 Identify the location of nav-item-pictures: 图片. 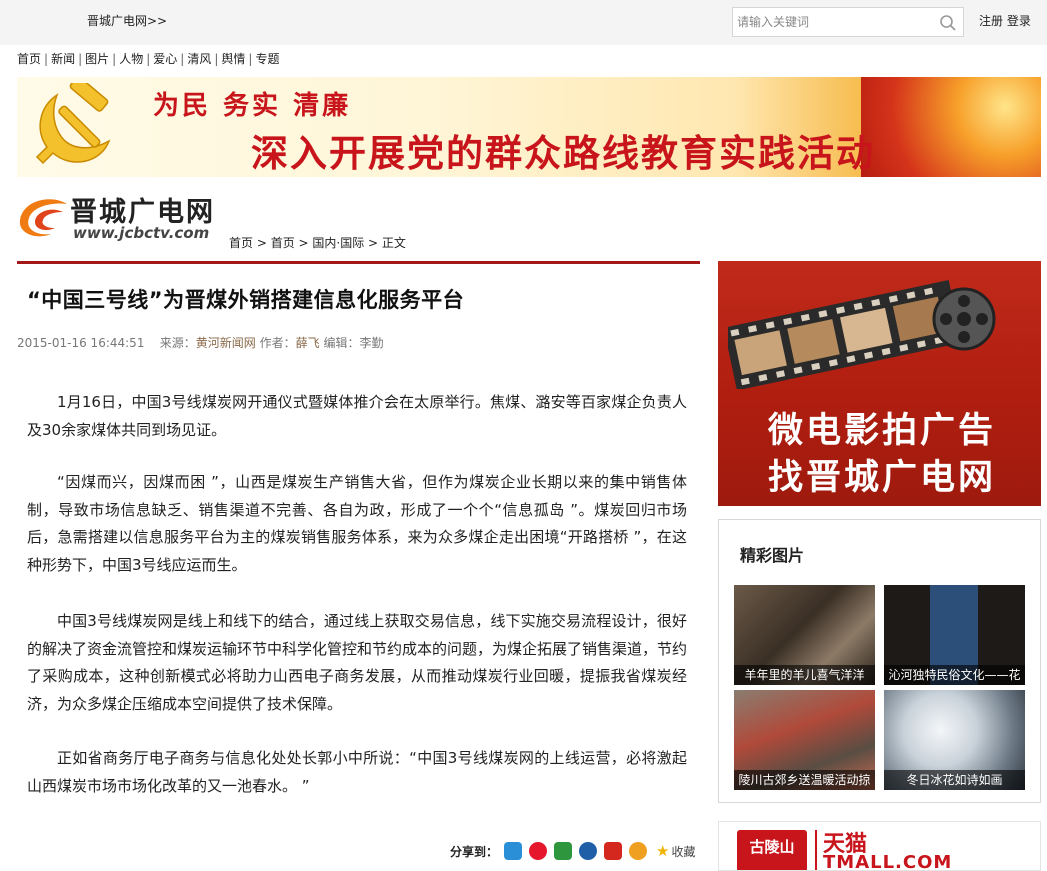
(97, 59).